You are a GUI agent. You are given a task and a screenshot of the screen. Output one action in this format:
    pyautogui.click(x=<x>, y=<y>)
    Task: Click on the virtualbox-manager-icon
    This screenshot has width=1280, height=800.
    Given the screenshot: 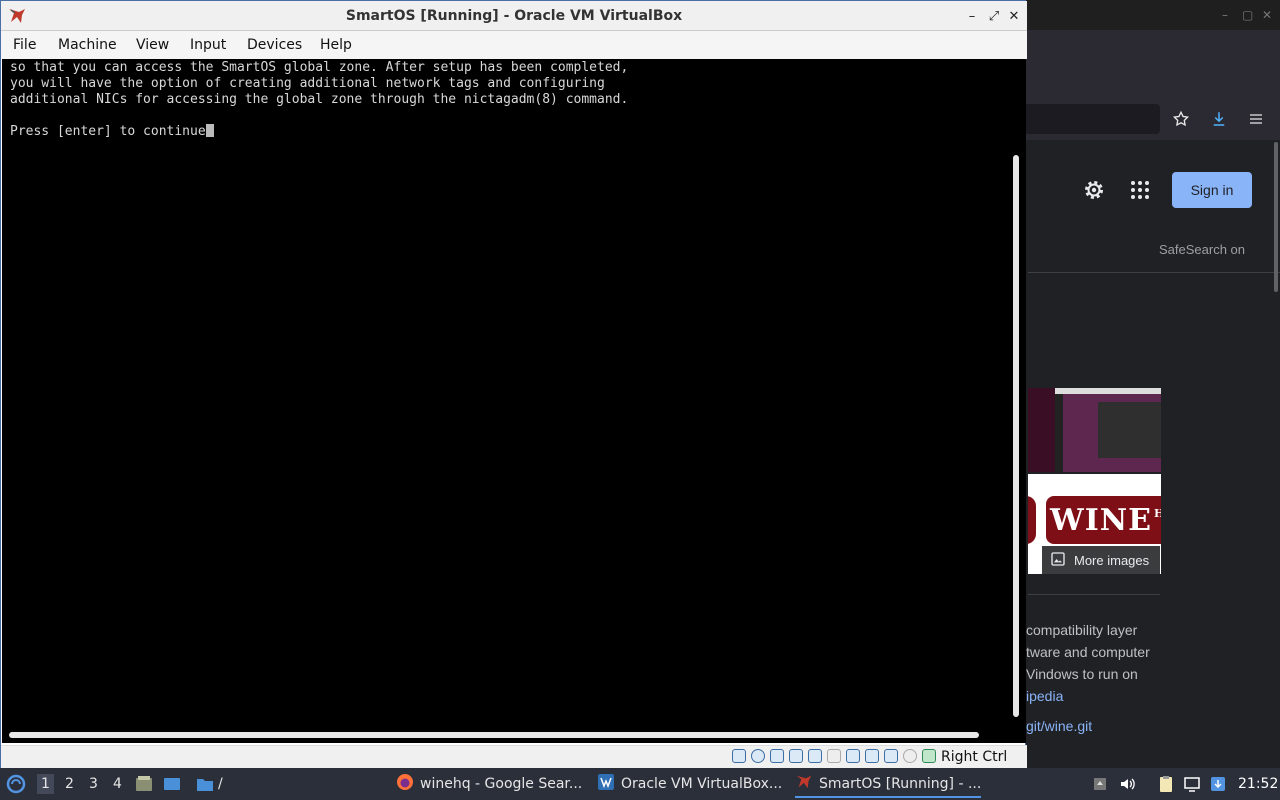 What is the action you would take?
    pyautogui.click(x=606, y=784)
    